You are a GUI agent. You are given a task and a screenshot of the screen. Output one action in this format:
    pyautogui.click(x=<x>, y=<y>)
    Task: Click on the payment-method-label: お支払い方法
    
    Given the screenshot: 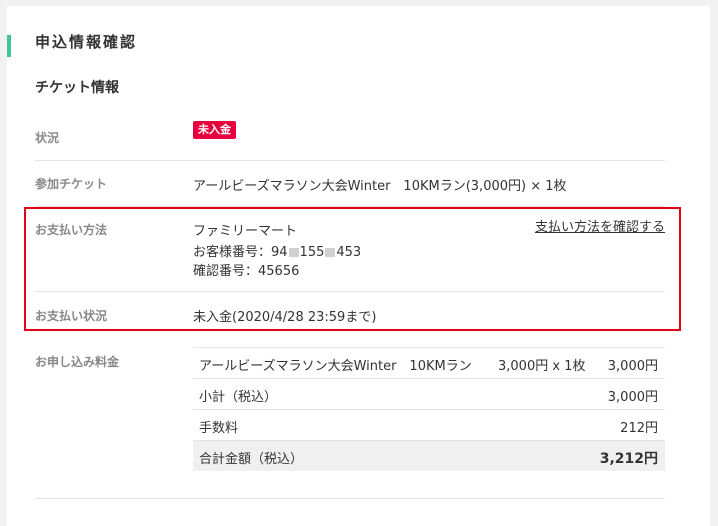 What is the action you would take?
    pyautogui.click(x=71, y=230)
    